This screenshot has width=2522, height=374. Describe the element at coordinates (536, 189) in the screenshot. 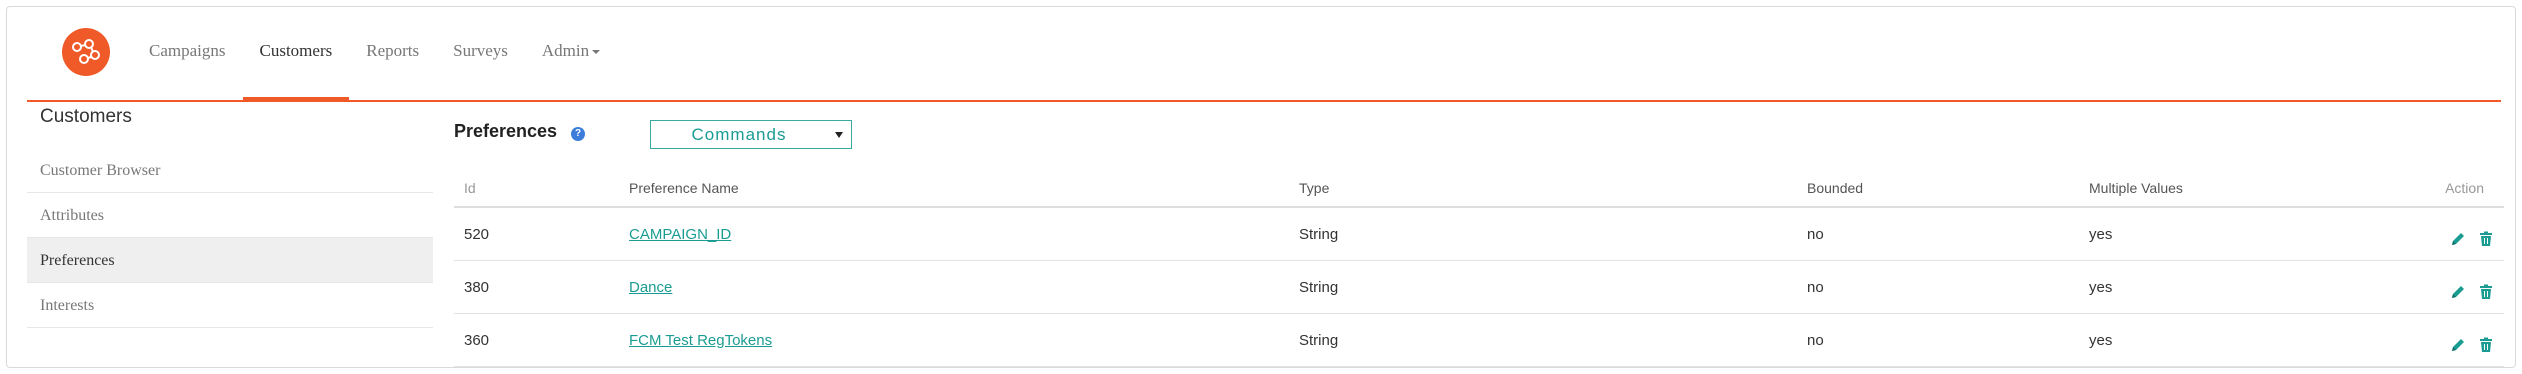

I see `column-header-id: Id` at that location.